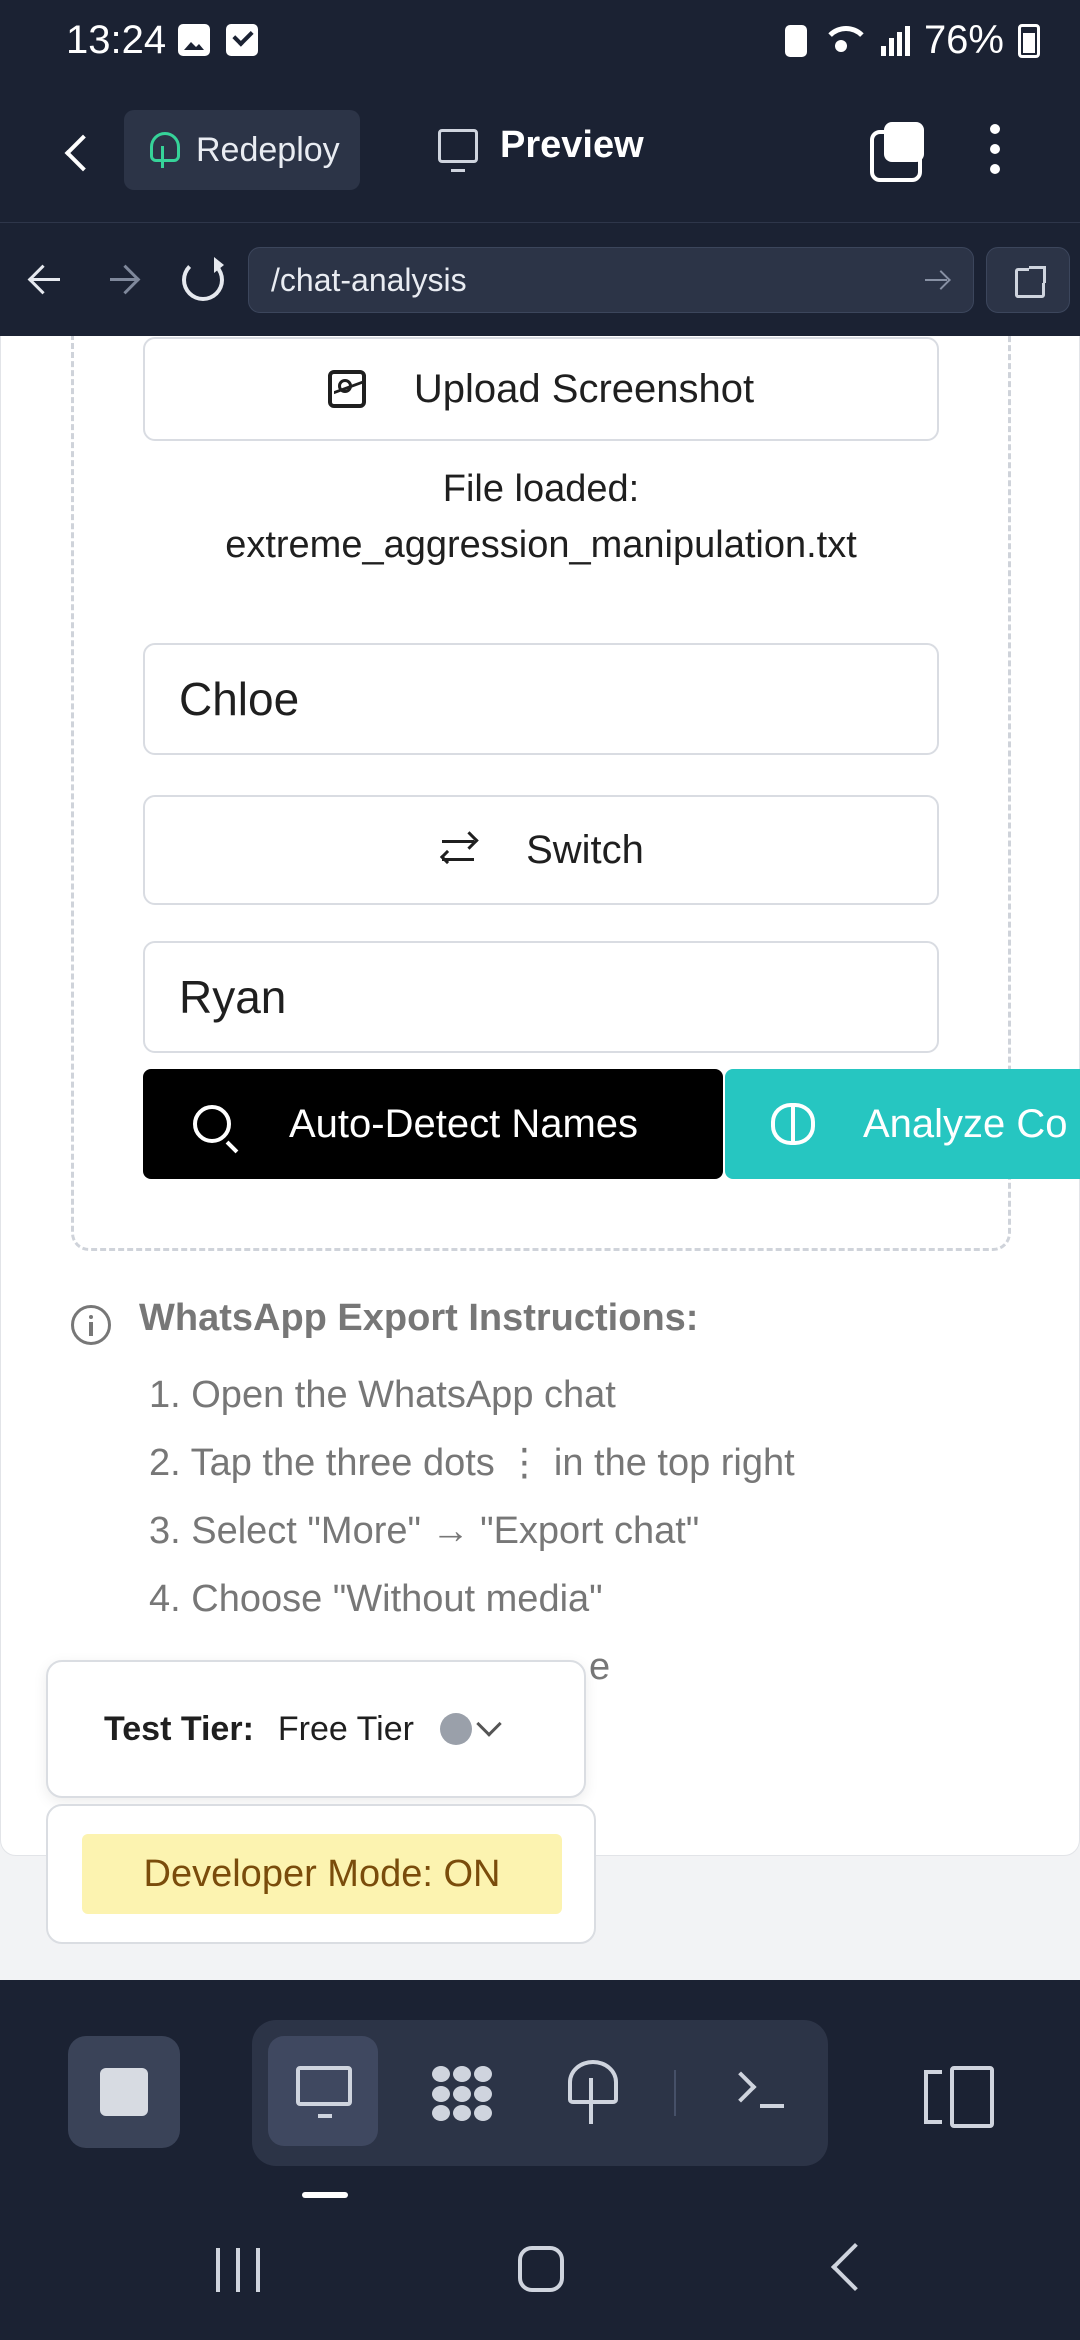 The height and width of the screenshot is (2340, 1080). What do you see at coordinates (242, 40) in the screenshot?
I see `checkbox-icon` at bounding box center [242, 40].